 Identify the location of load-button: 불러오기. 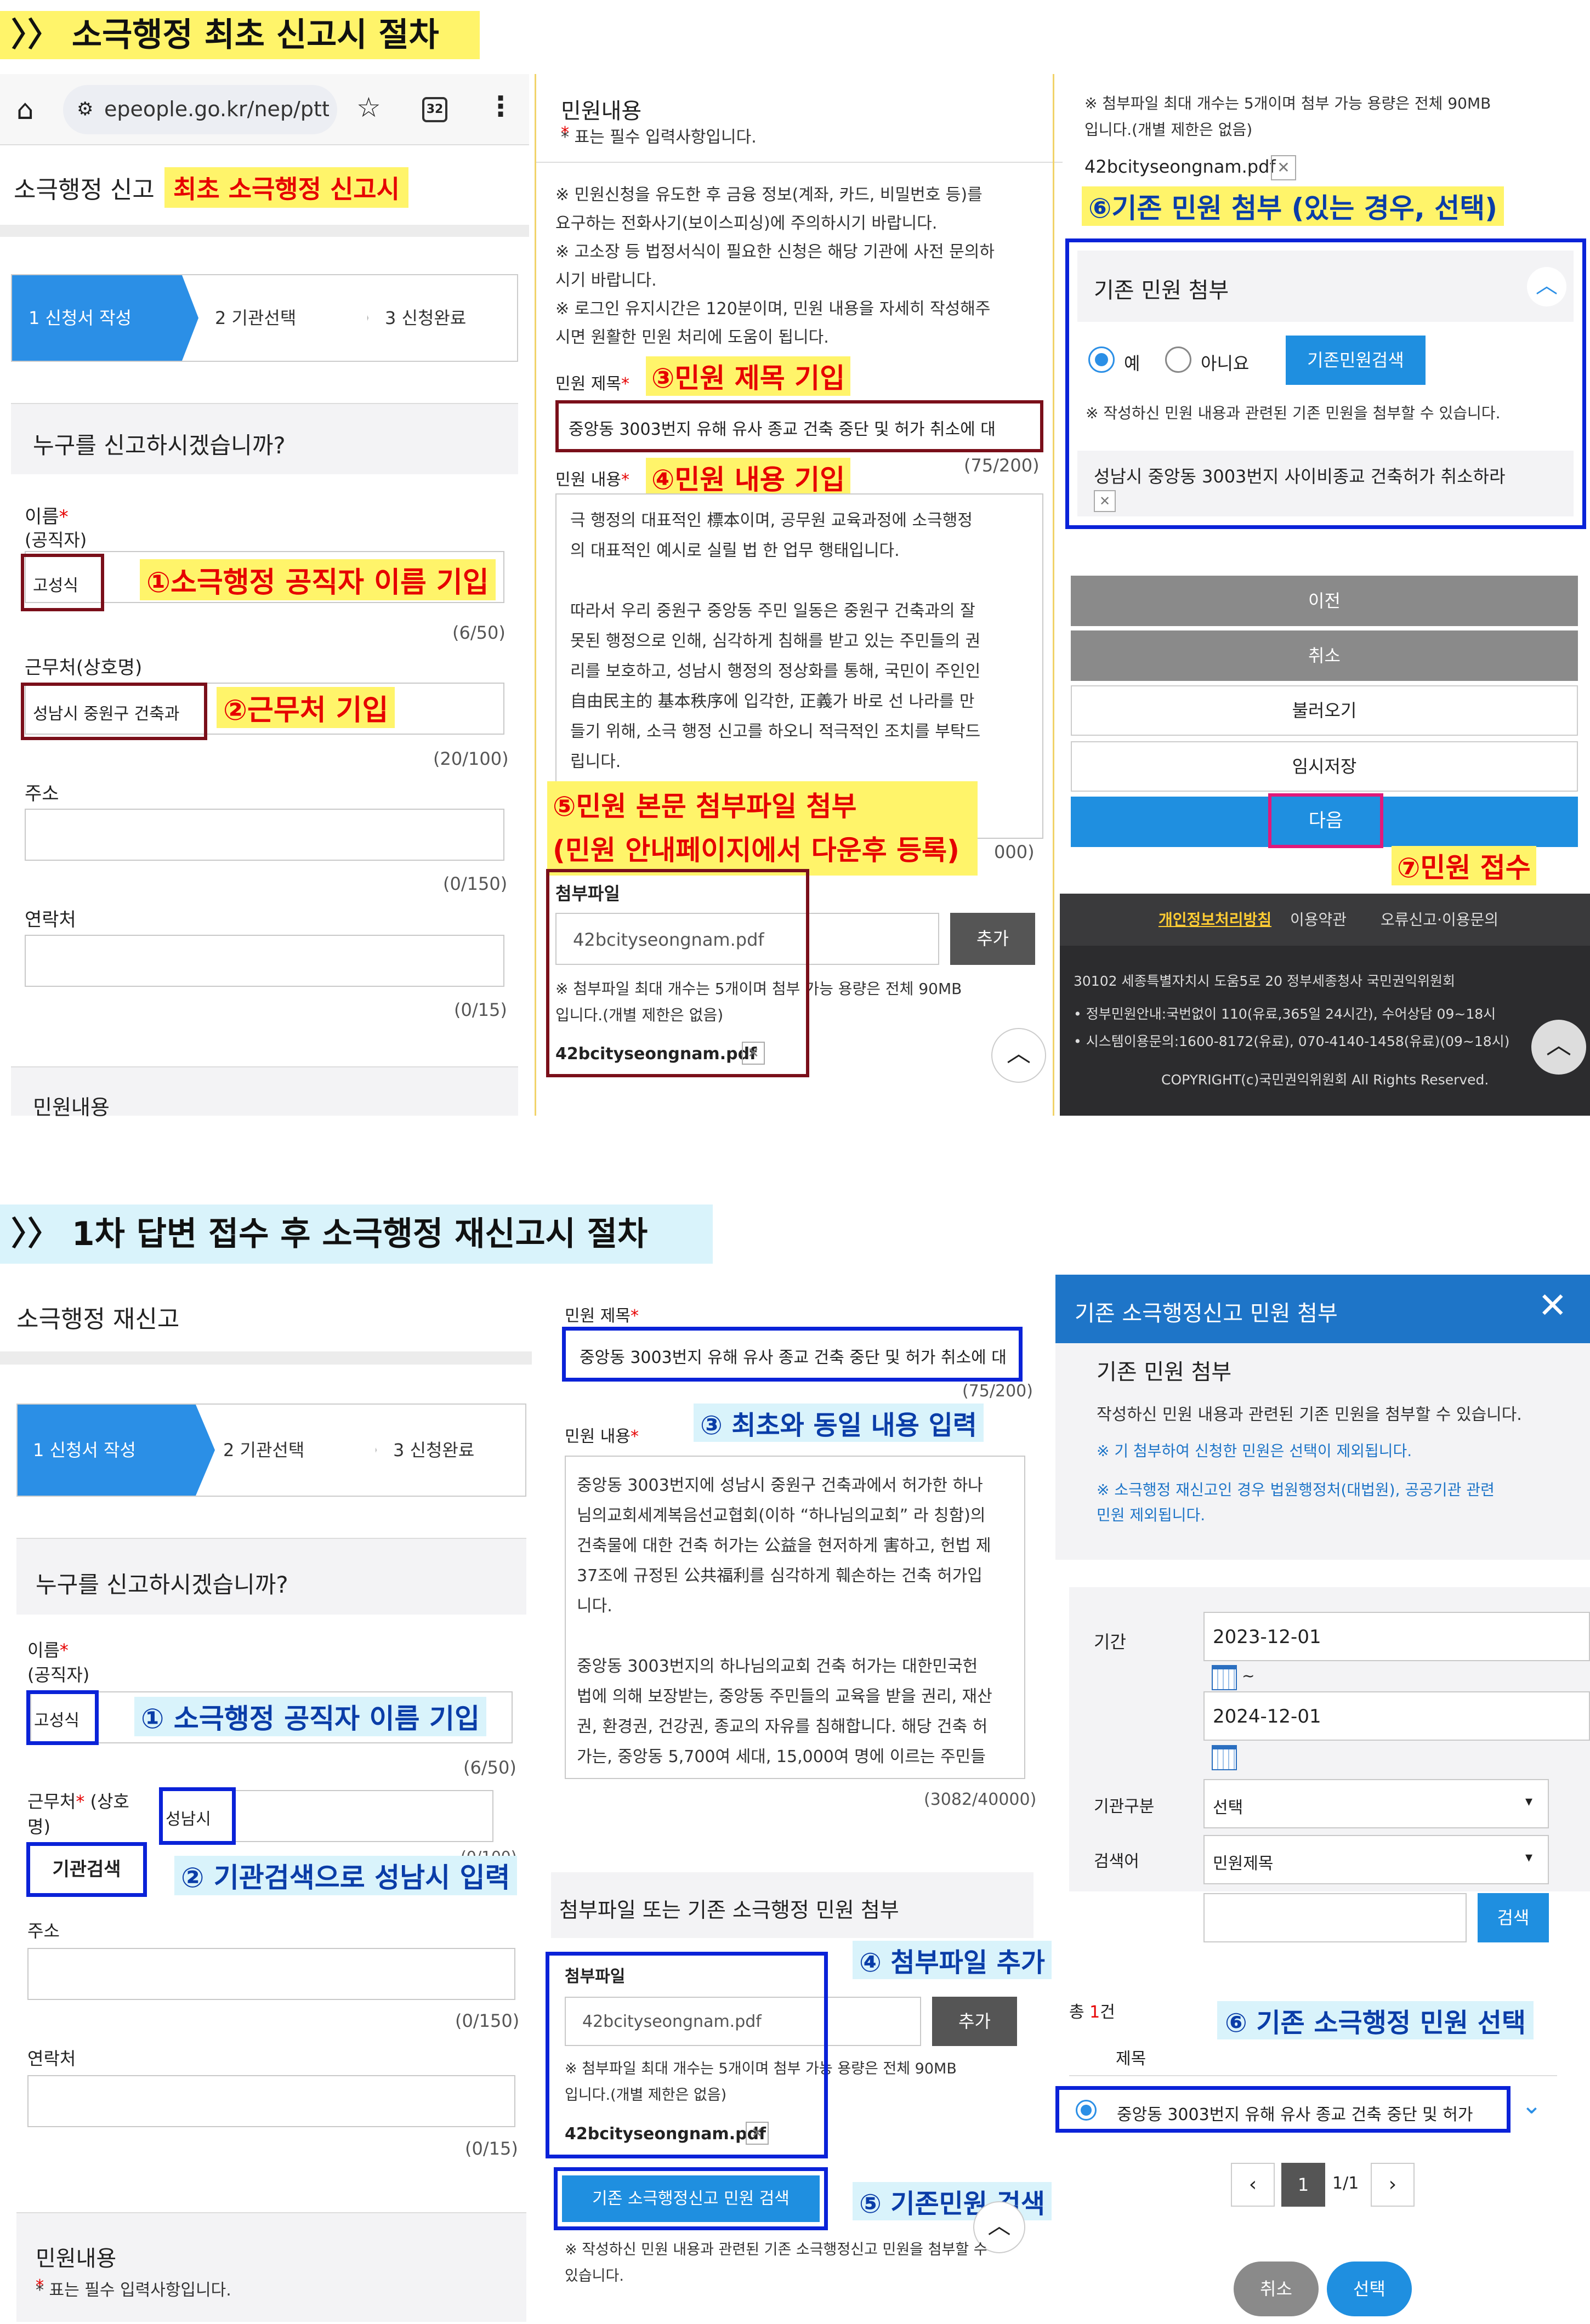
(1324, 710).